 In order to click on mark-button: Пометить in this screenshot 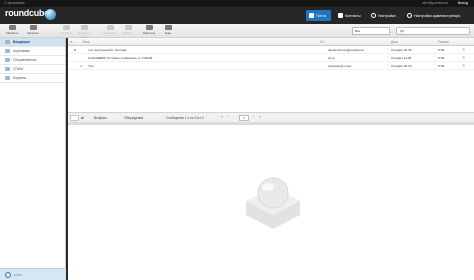, I will do `click(149, 31)`.